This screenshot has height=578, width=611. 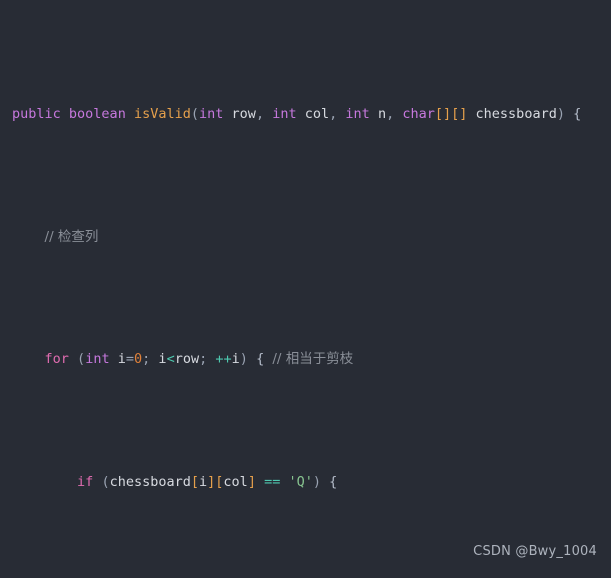 What do you see at coordinates (235, 481) in the screenshot?
I see `var-col: col` at bounding box center [235, 481].